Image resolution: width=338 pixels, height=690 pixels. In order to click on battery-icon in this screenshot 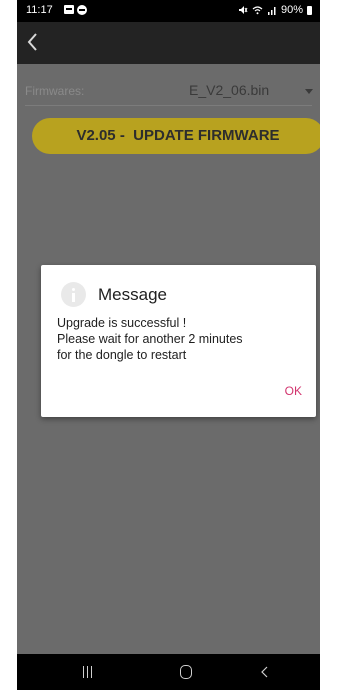, I will do `click(309, 10)`.